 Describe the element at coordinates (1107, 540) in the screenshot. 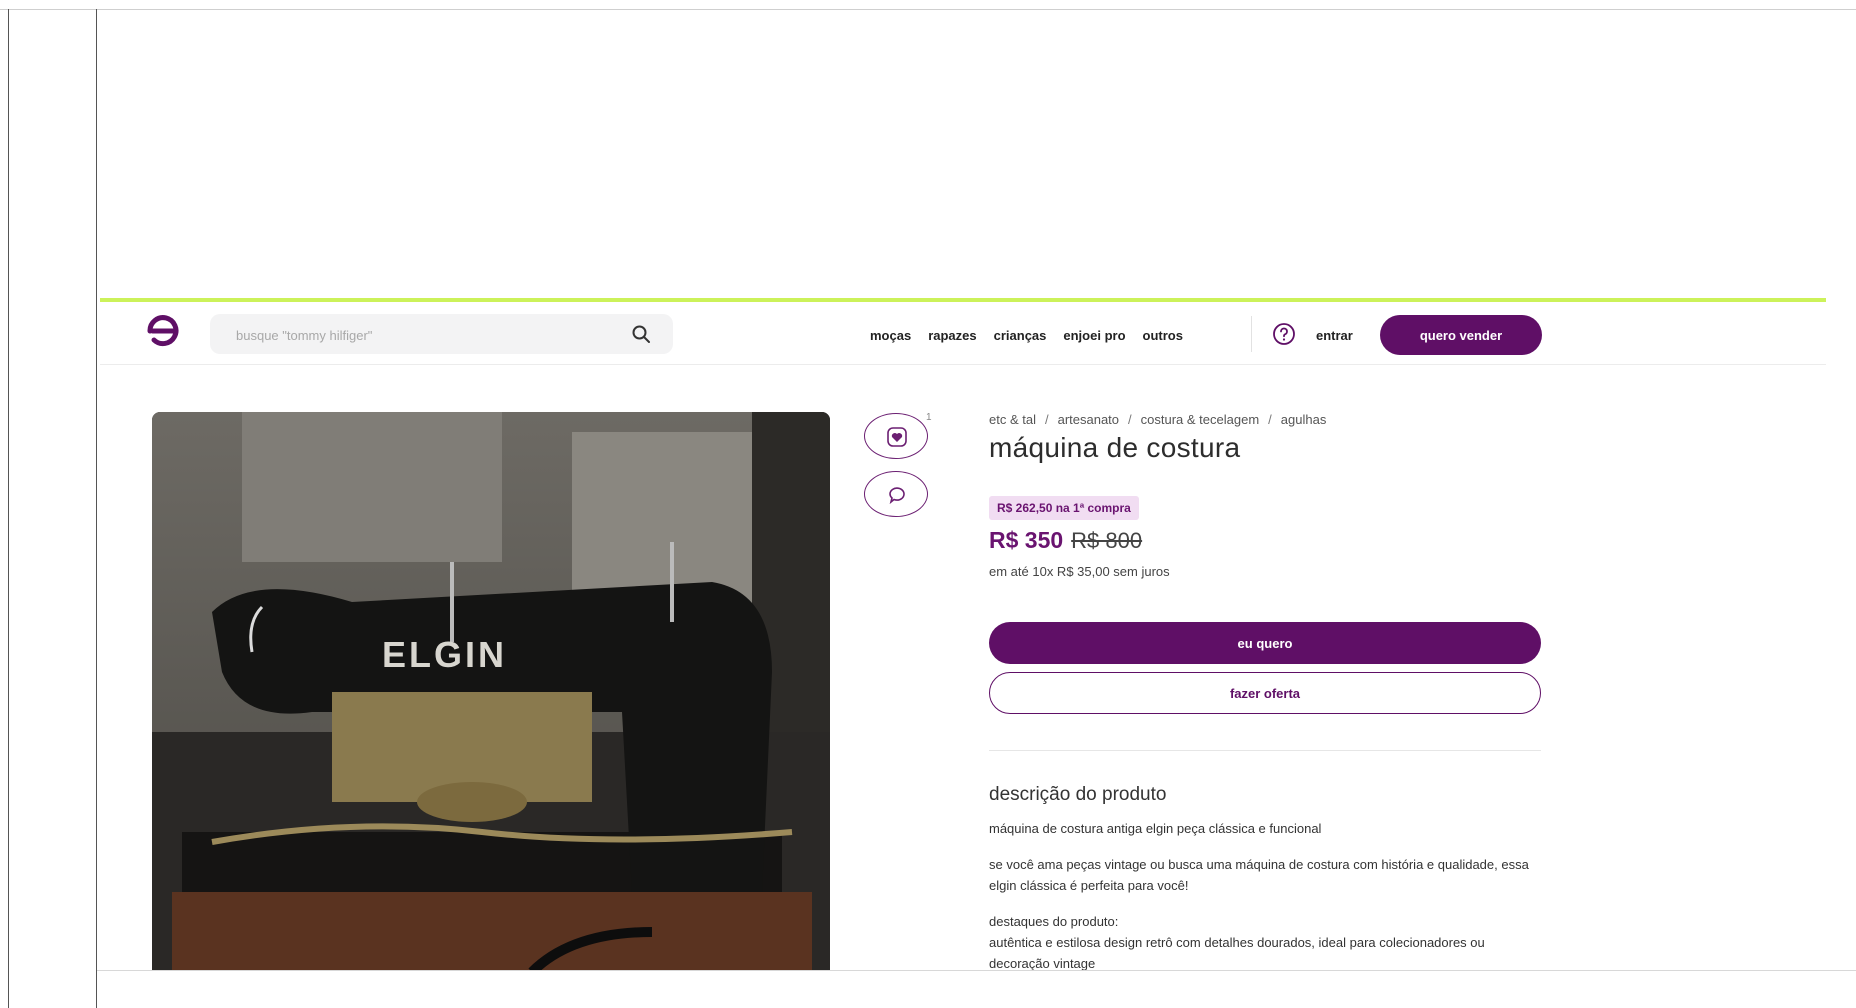

I see `original-price: R$ 800` at that location.